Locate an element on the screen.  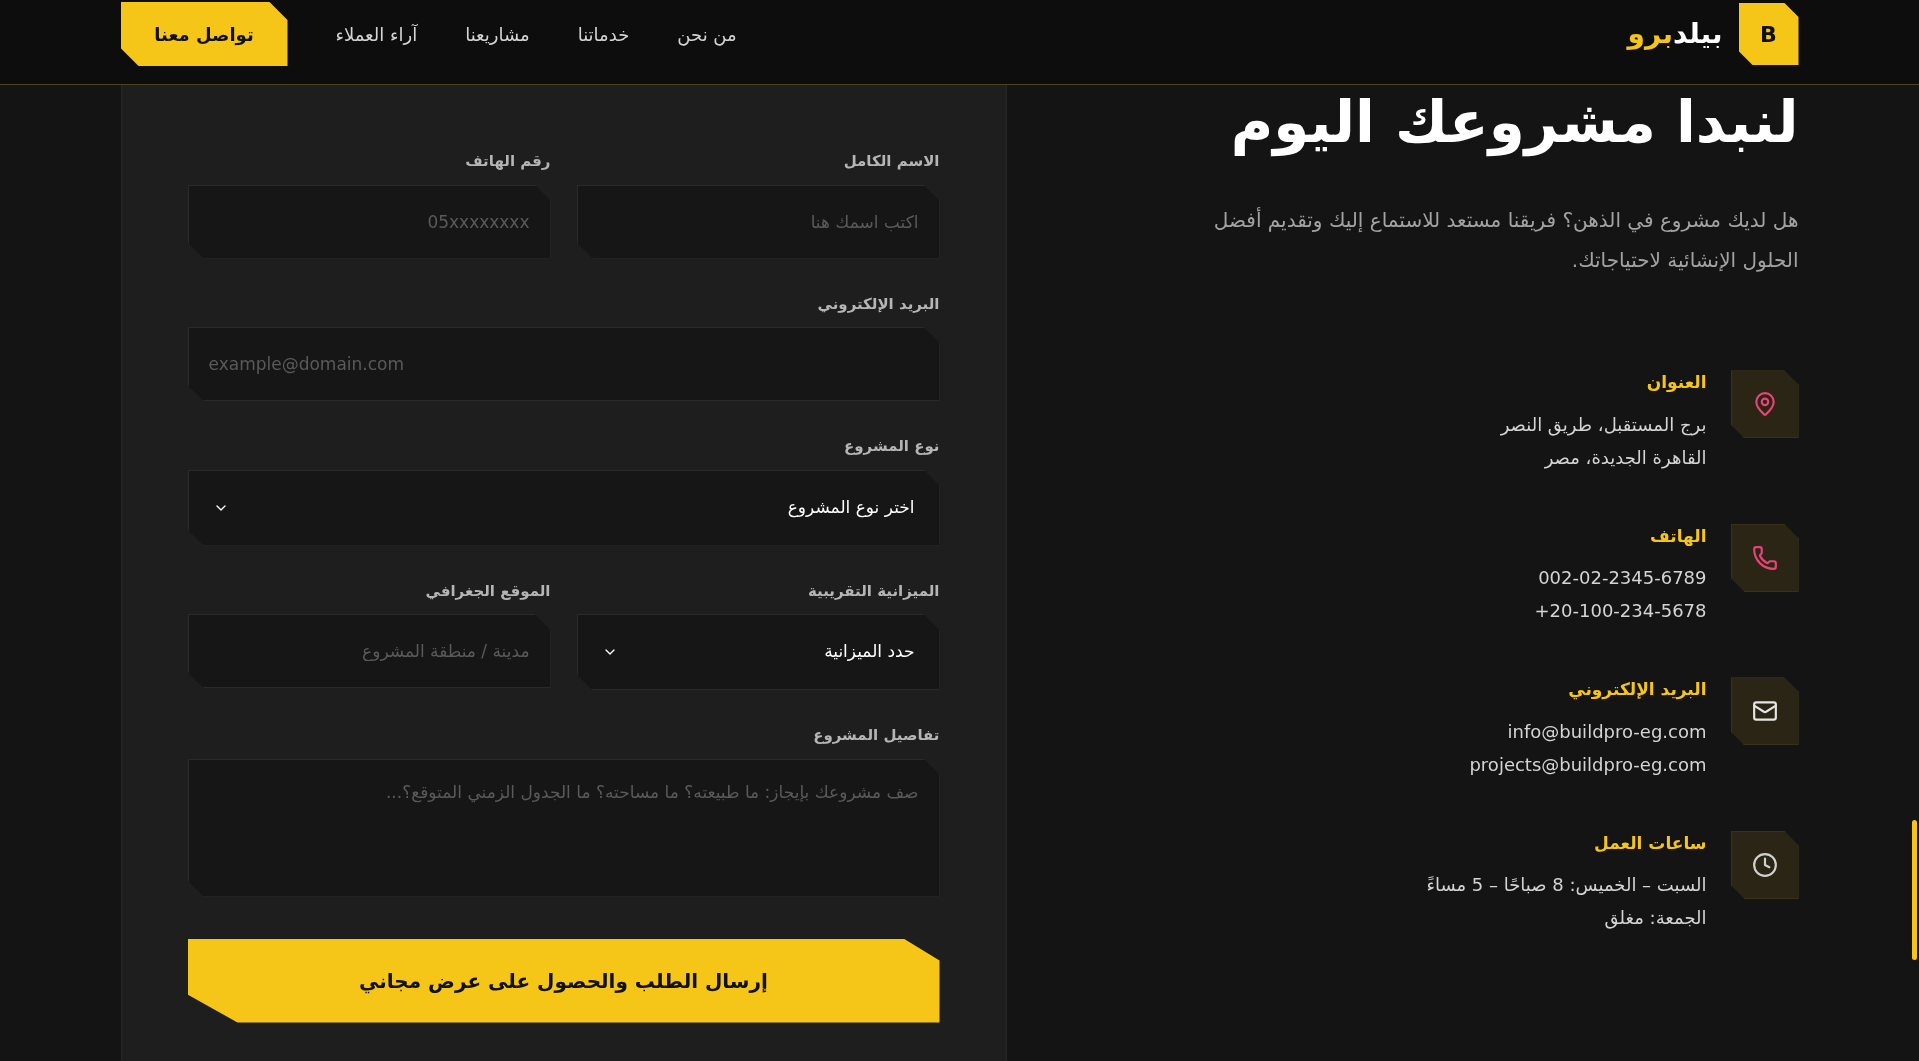
contact-line: القاهرة الجديدة، مصر is located at coordinates (1625, 458).